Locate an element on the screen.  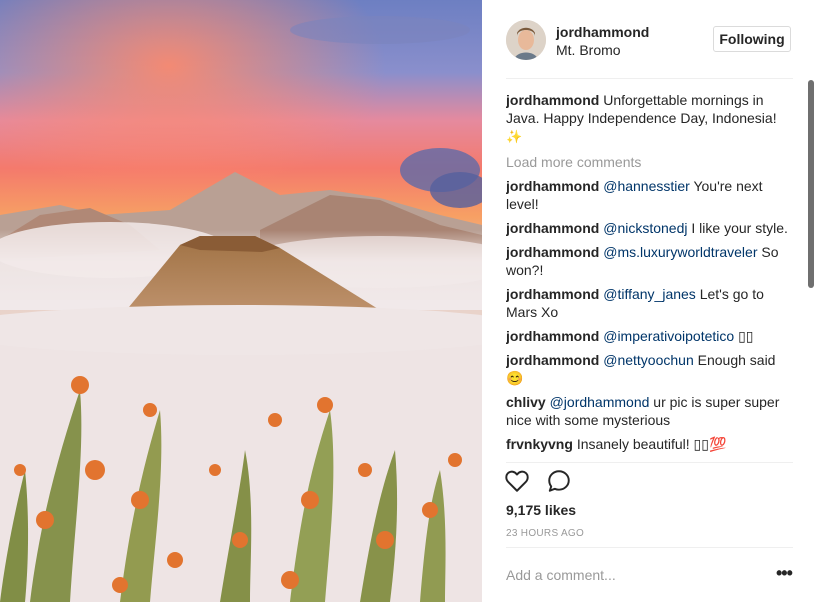
comment-mention: @nickstonedj is located at coordinates (645, 228).